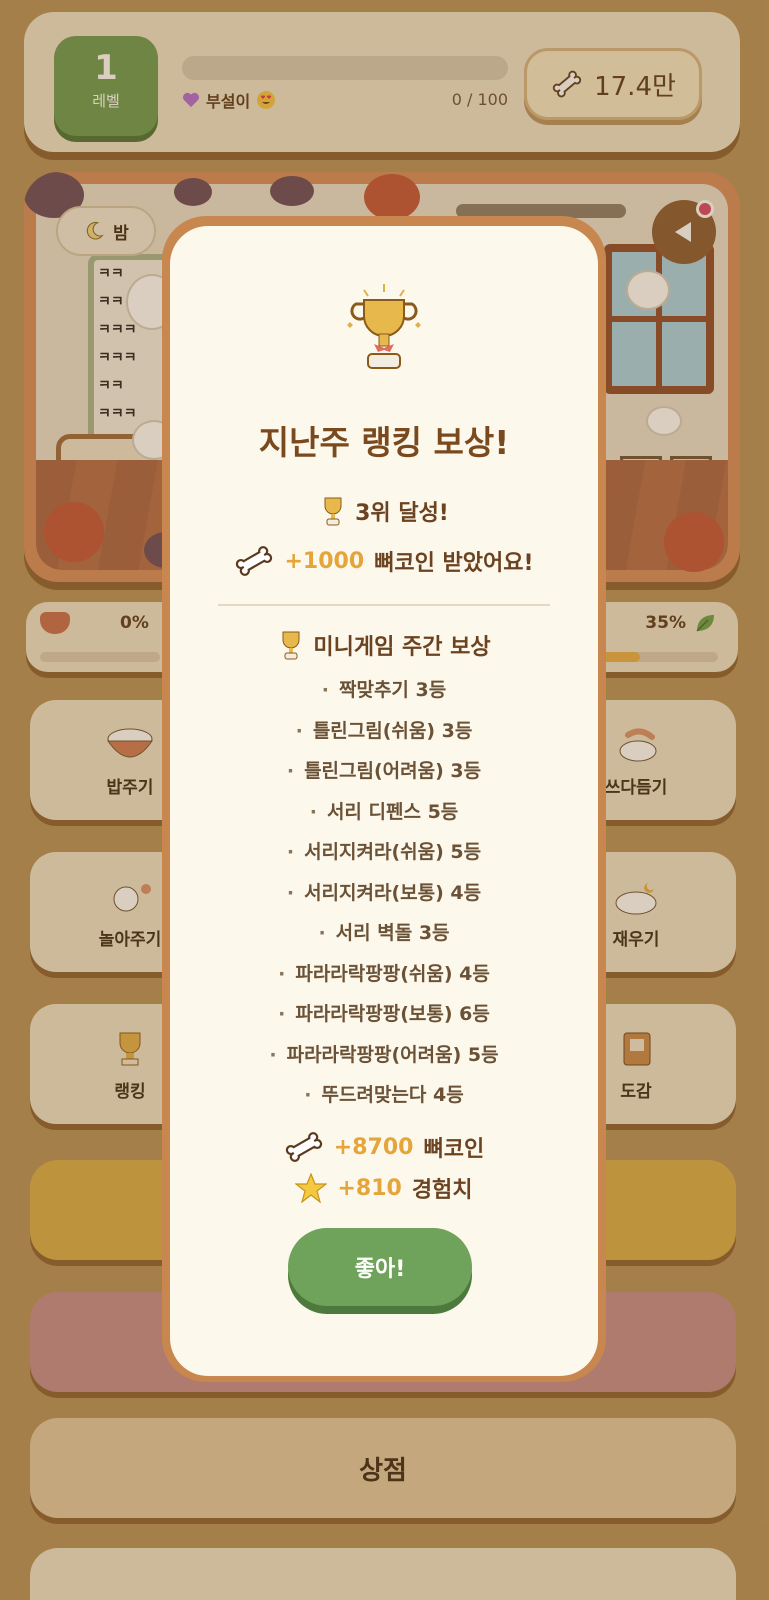 The image size is (769, 1600). I want to click on total-xp-label: 경험치, so click(442, 1190).